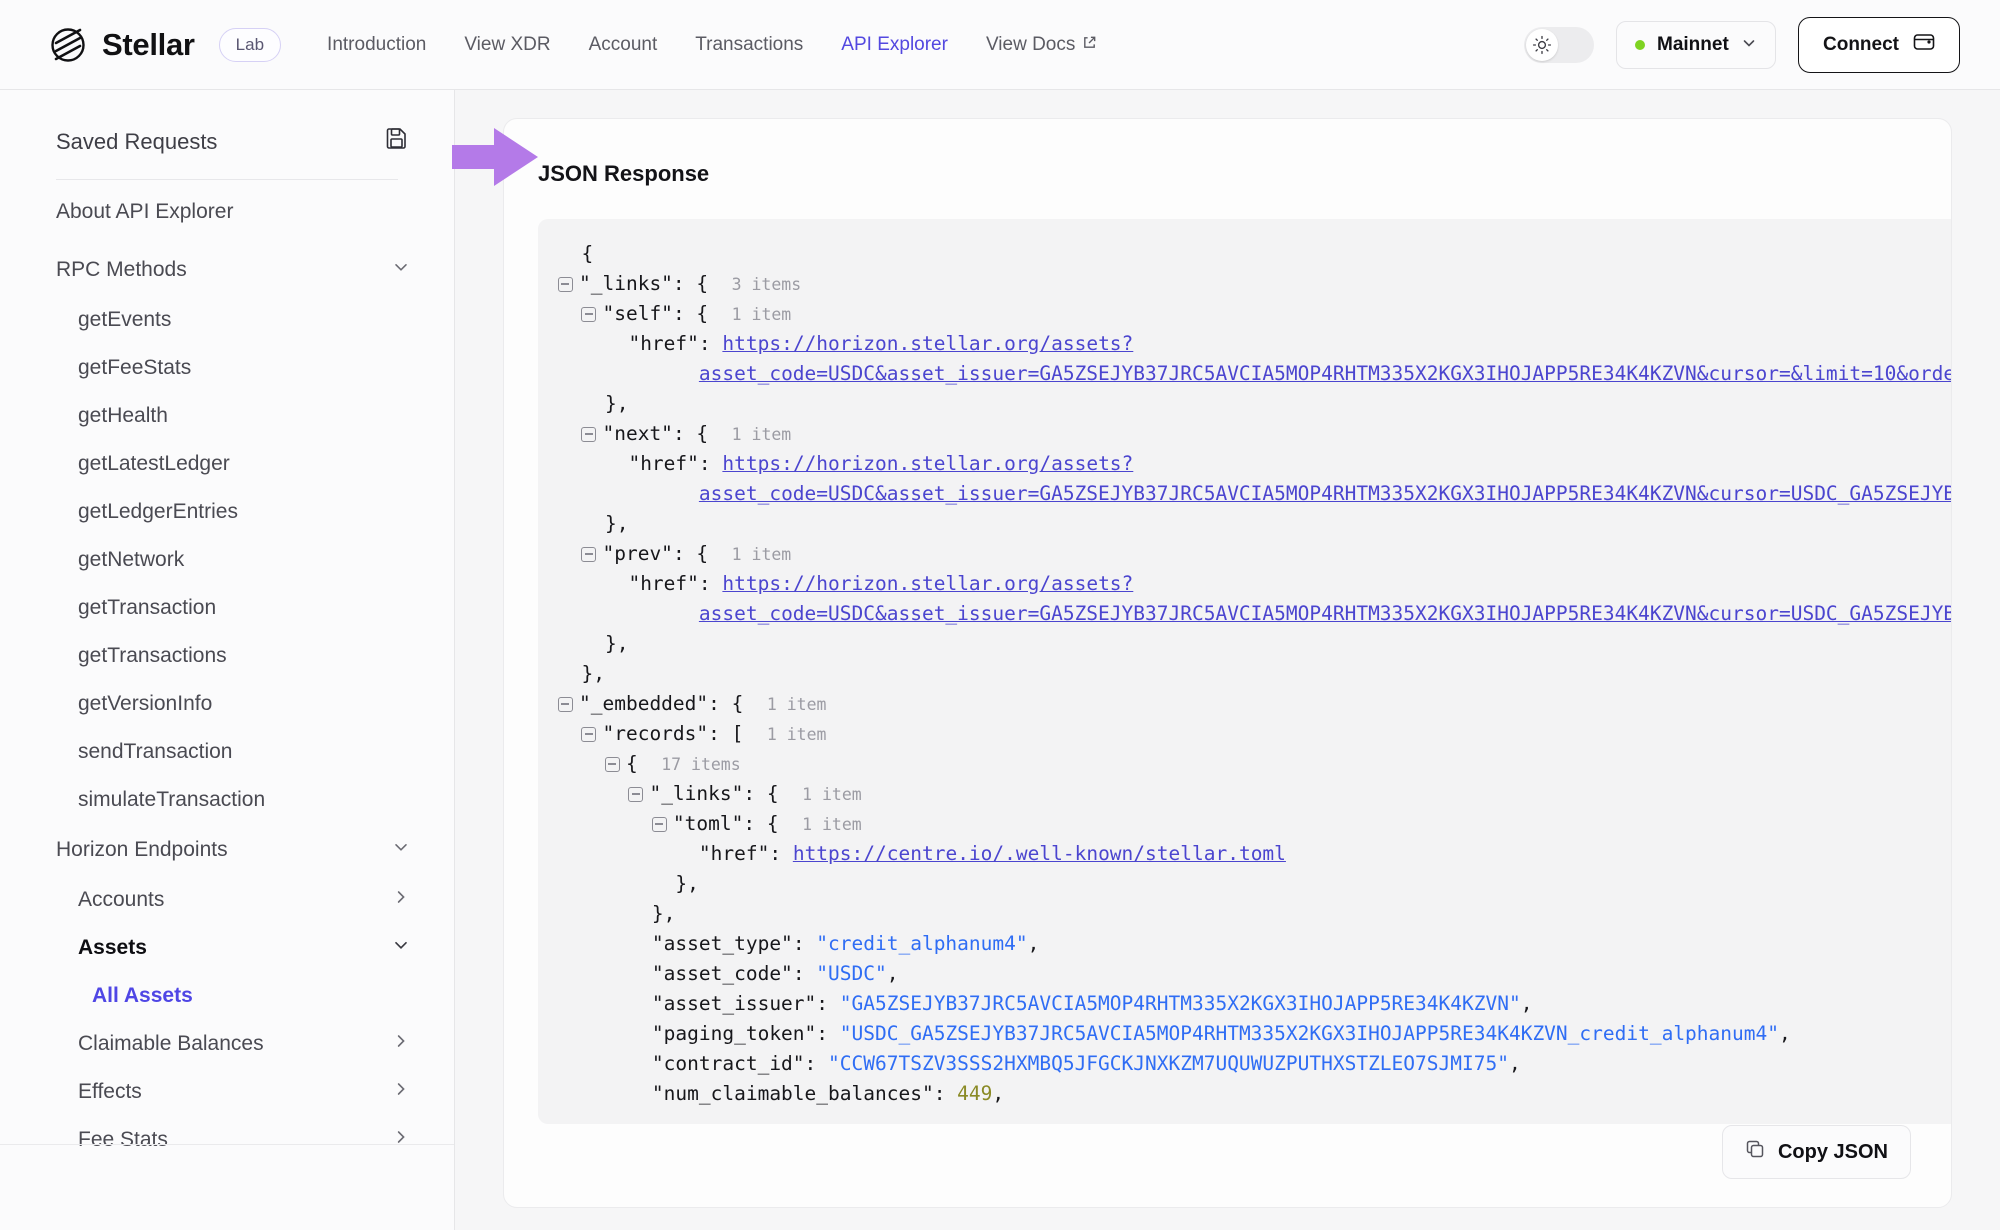 The image size is (2000, 1230). Describe the element at coordinates (734, 1003) in the screenshot. I see `json-key: "asset_issuer"` at that location.